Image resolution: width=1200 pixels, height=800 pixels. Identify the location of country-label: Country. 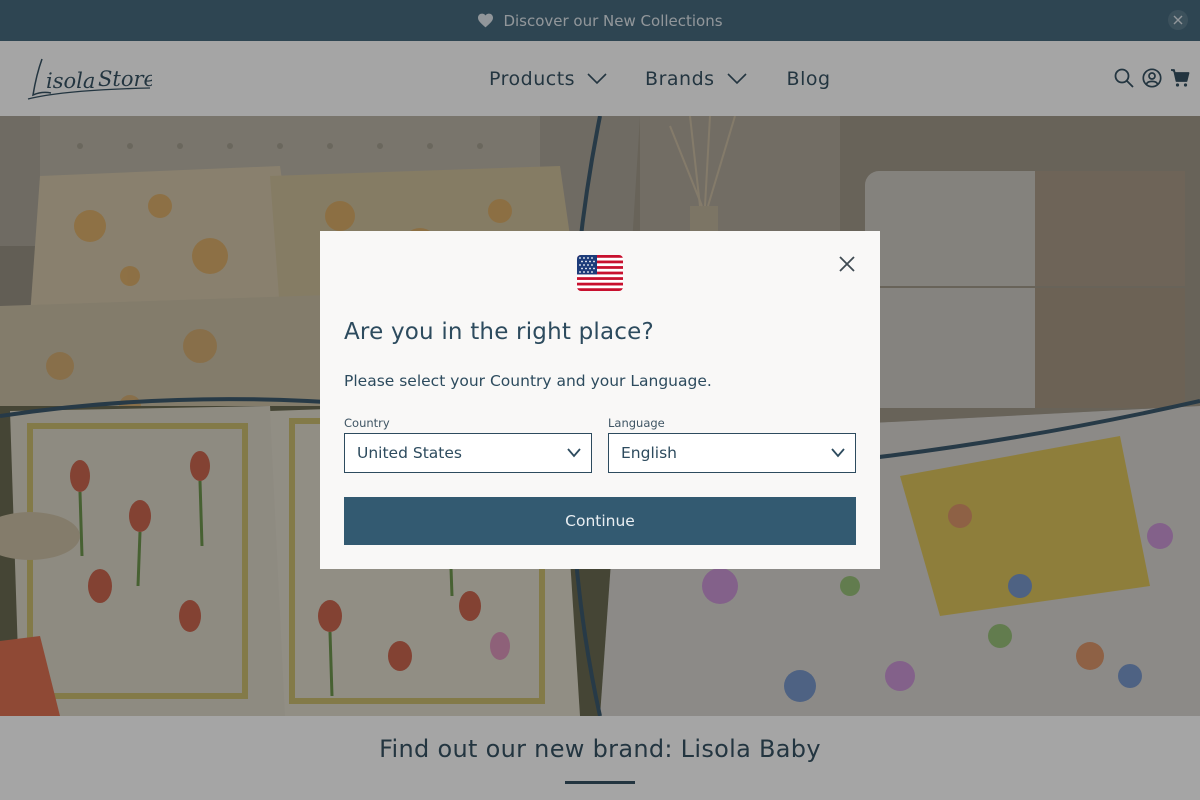
(367, 423).